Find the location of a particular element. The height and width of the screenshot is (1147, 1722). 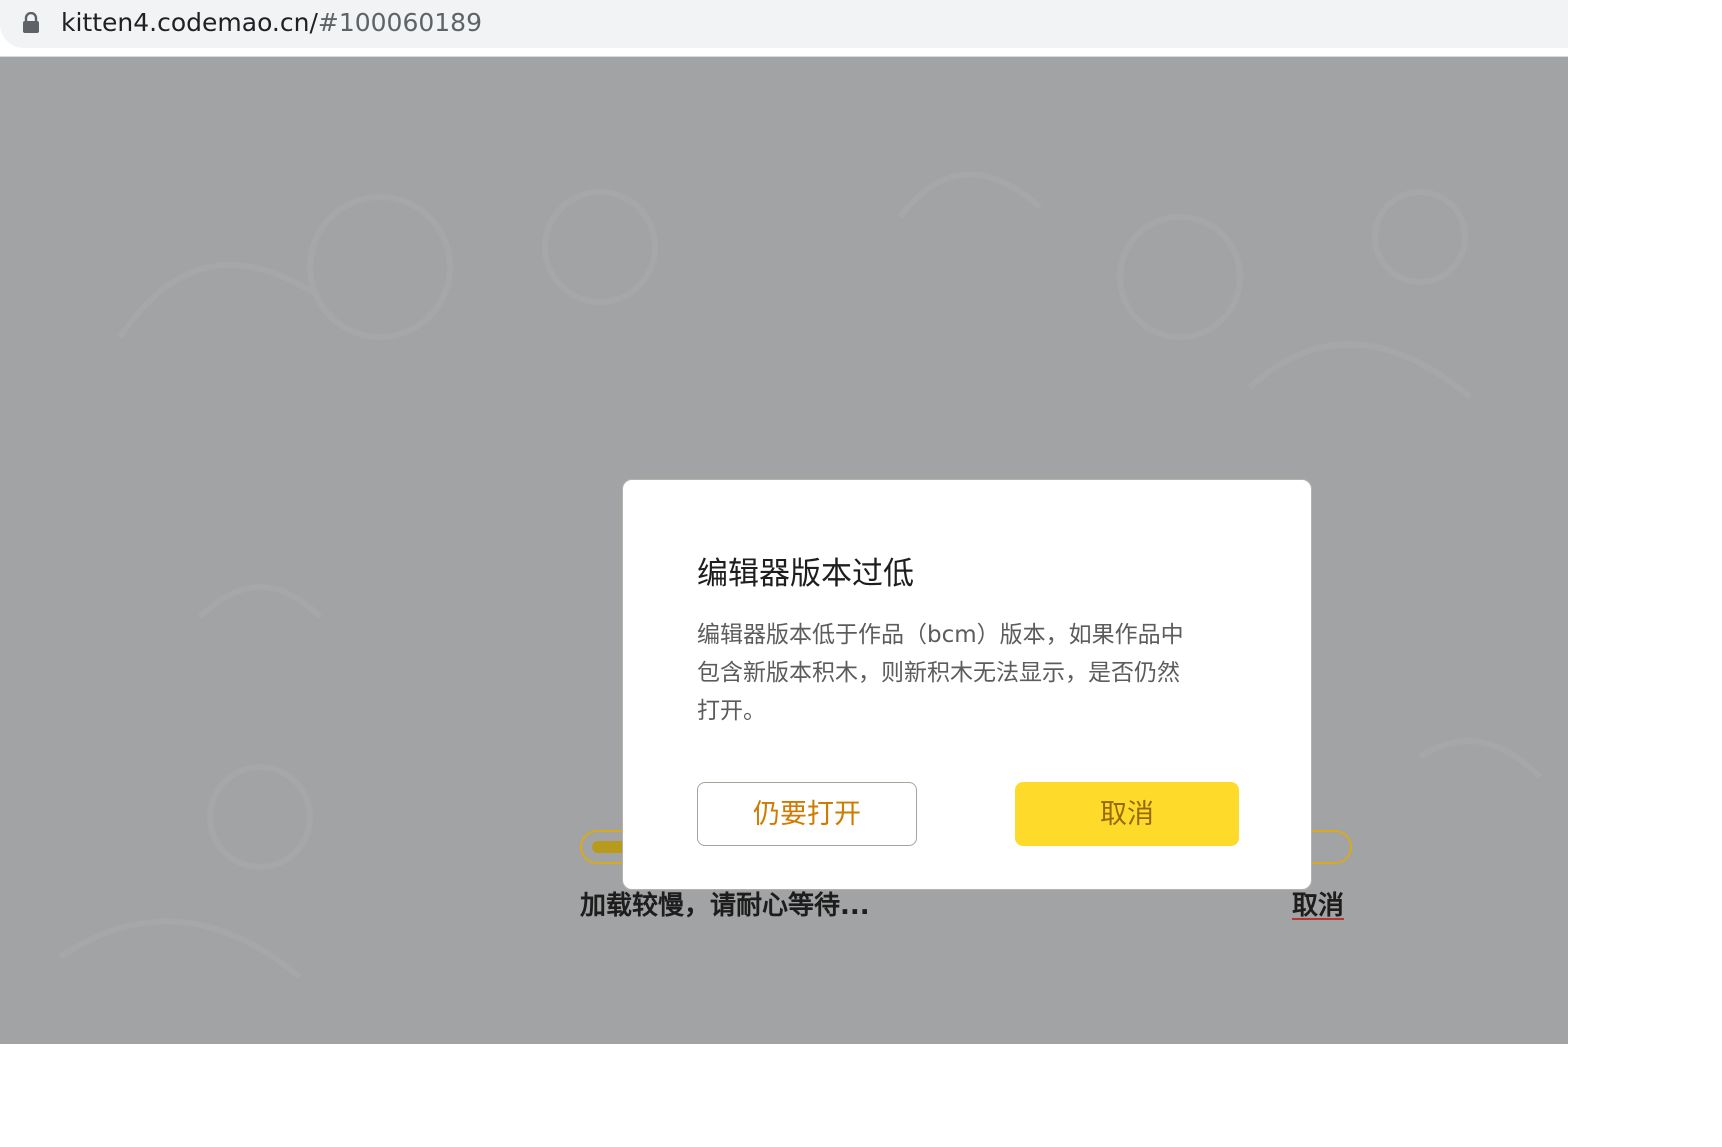

dialog-message-line: 编辑器版本低于作品（bcm）版本，如果作品中 is located at coordinates (940, 635).